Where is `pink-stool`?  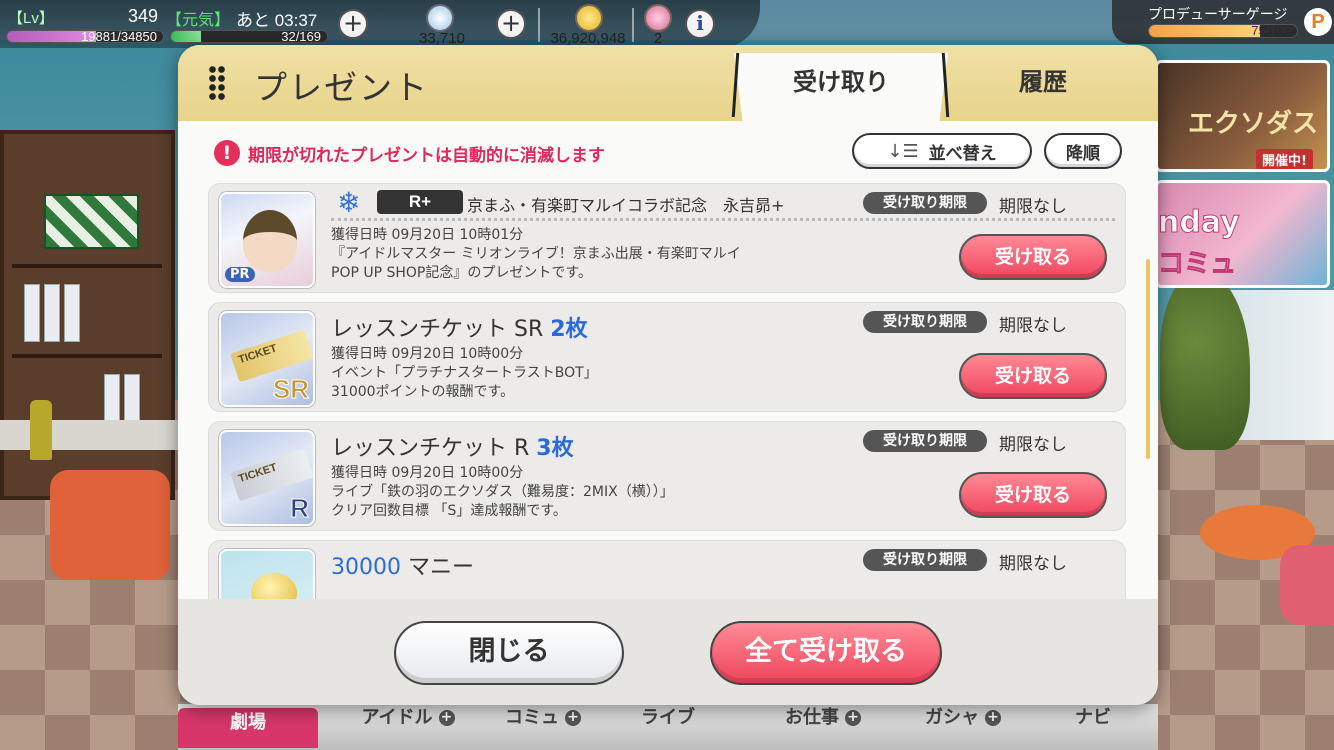 pink-stool is located at coordinates (1307, 585).